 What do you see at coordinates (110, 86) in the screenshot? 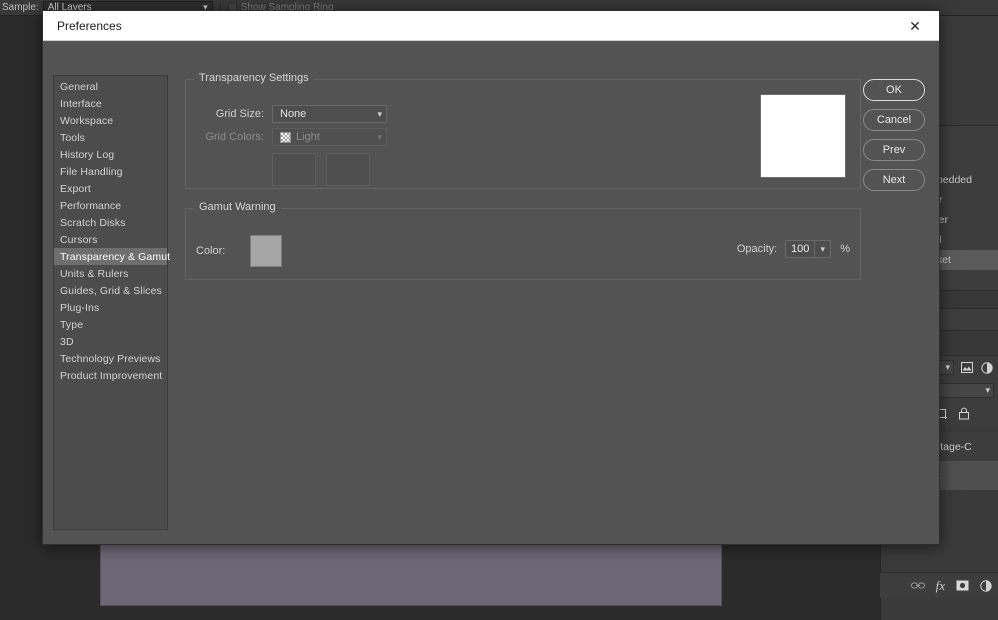
I see `sidebar-item-general: General` at bounding box center [110, 86].